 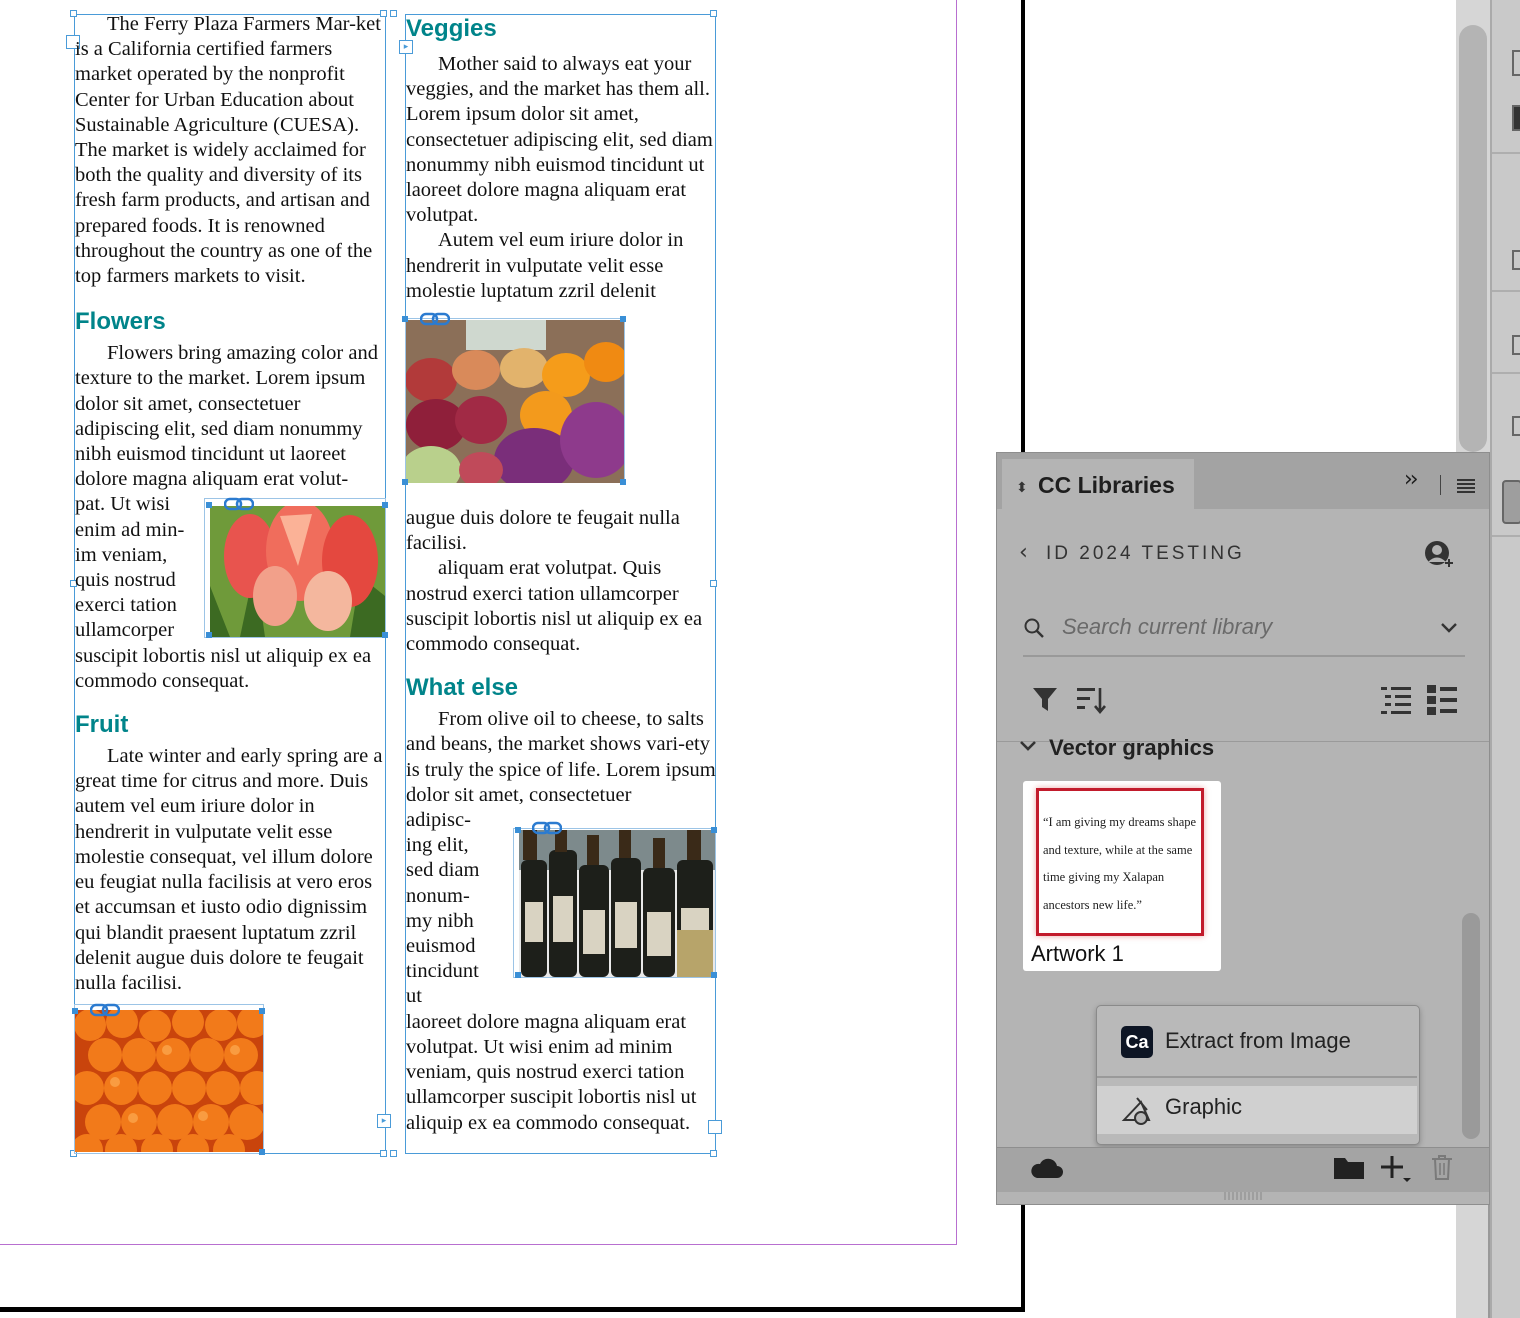 I want to click on add-user-icon, so click(x=1438, y=554).